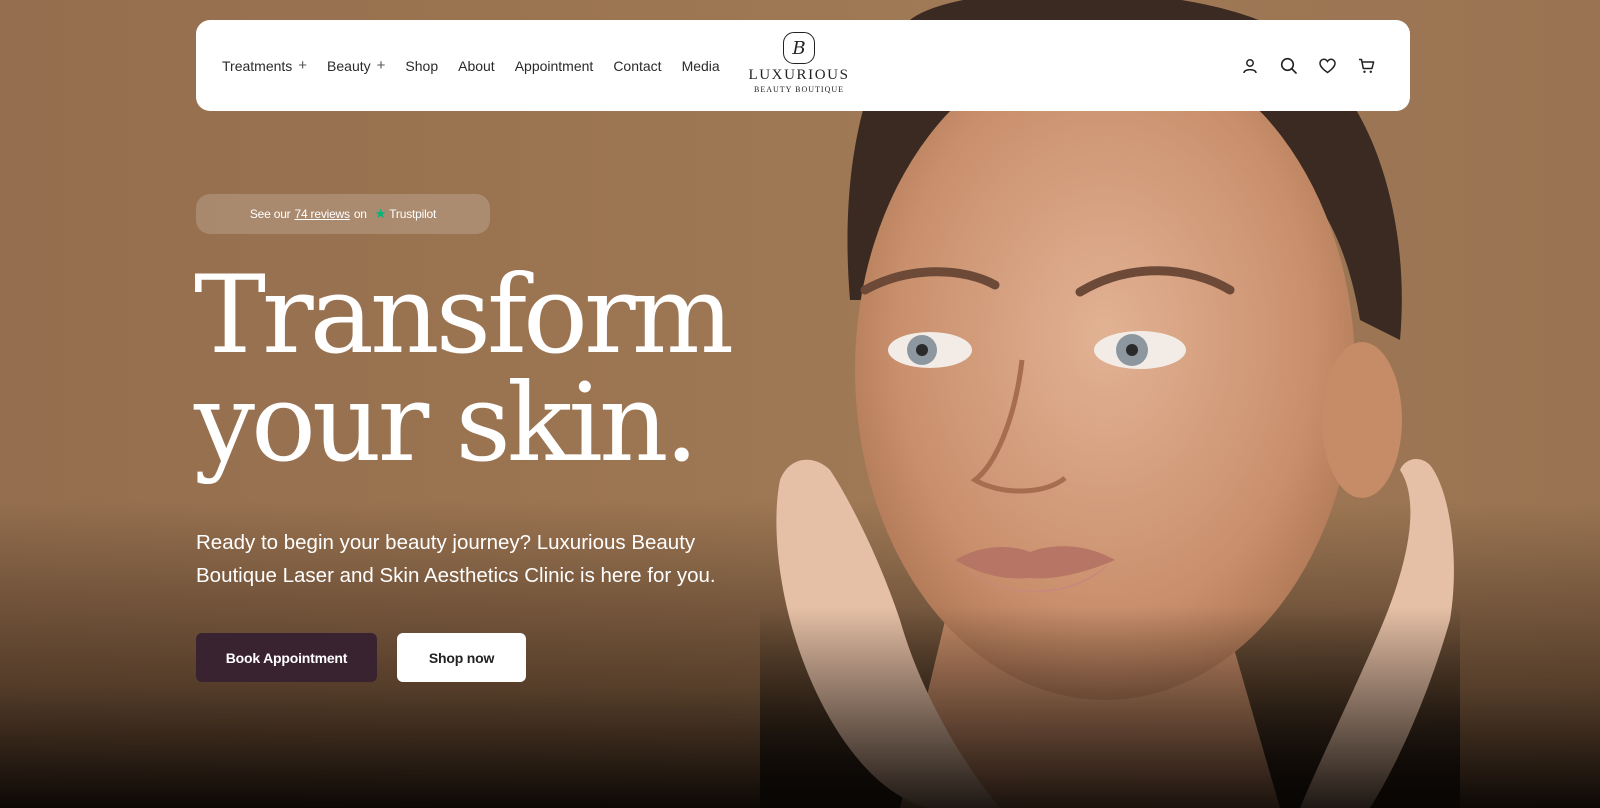 Image resolution: width=1600 pixels, height=808 pixels. What do you see at coordinates (413, 214) in the screenshot?
I see `trustpilot-brand: Trustpilot` at bounding box center [413, 214].